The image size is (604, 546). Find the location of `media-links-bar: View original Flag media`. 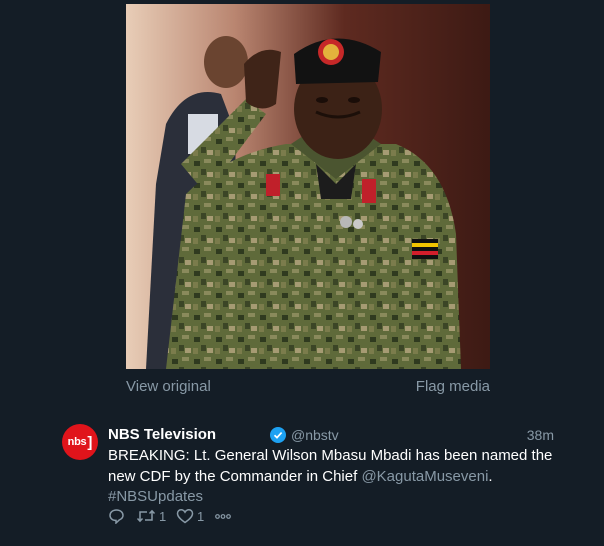

media-links-bar: View original Flag media is located at coordinates (308, 388).